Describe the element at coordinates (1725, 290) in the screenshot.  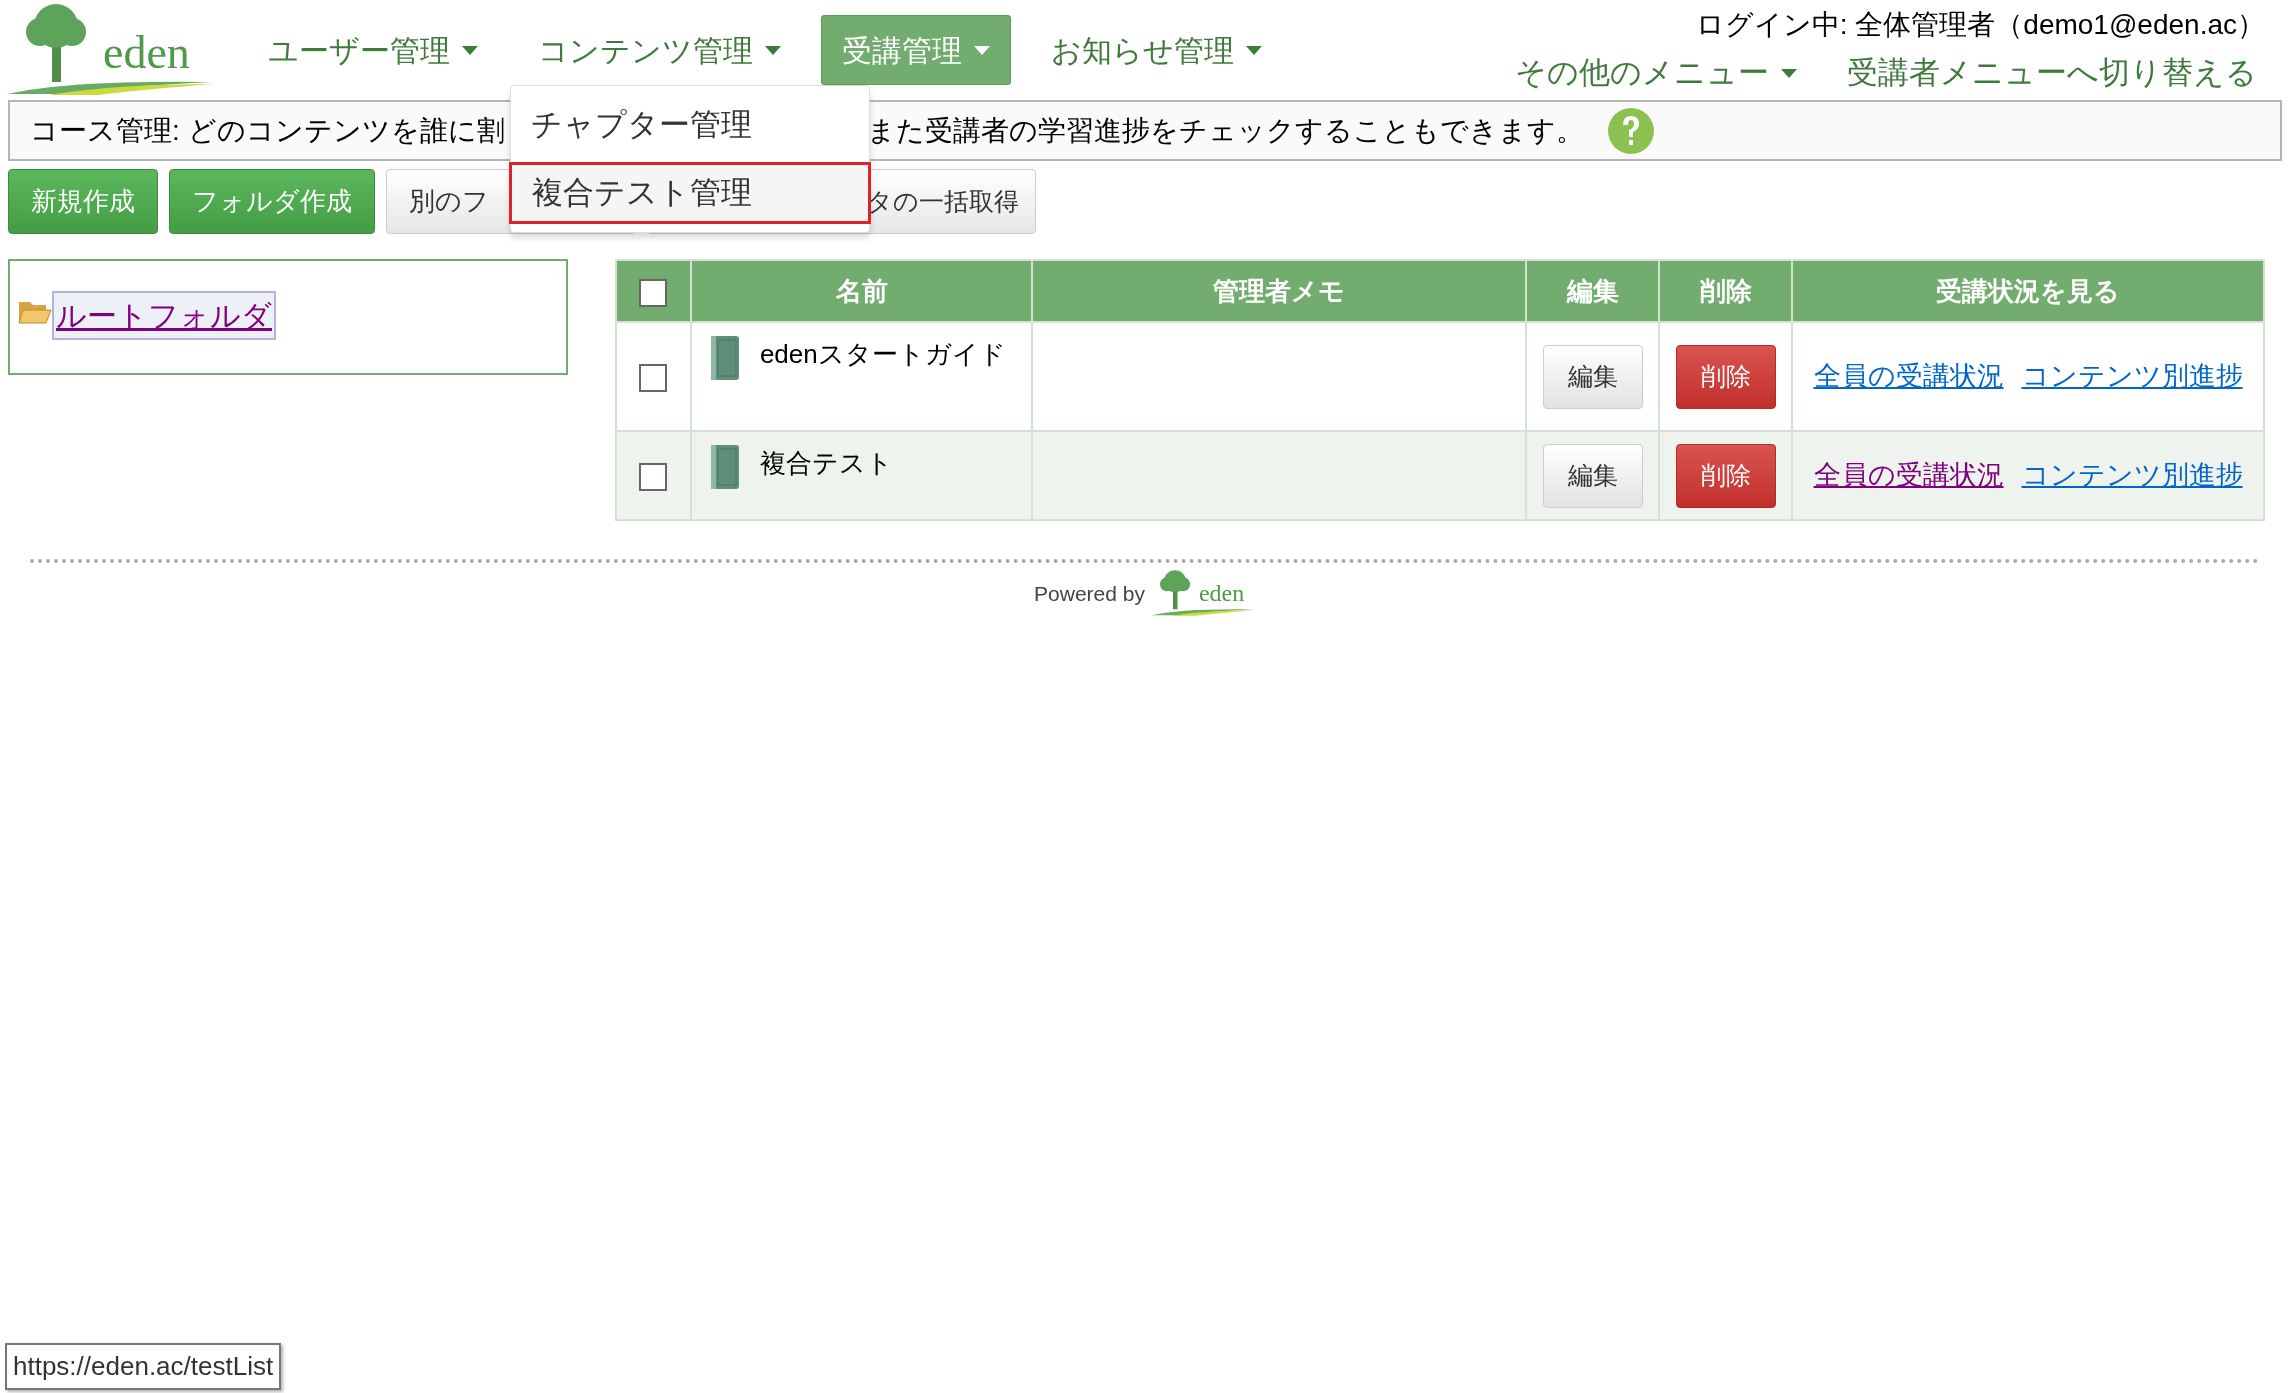
I see `column-header: 削除` at that location.